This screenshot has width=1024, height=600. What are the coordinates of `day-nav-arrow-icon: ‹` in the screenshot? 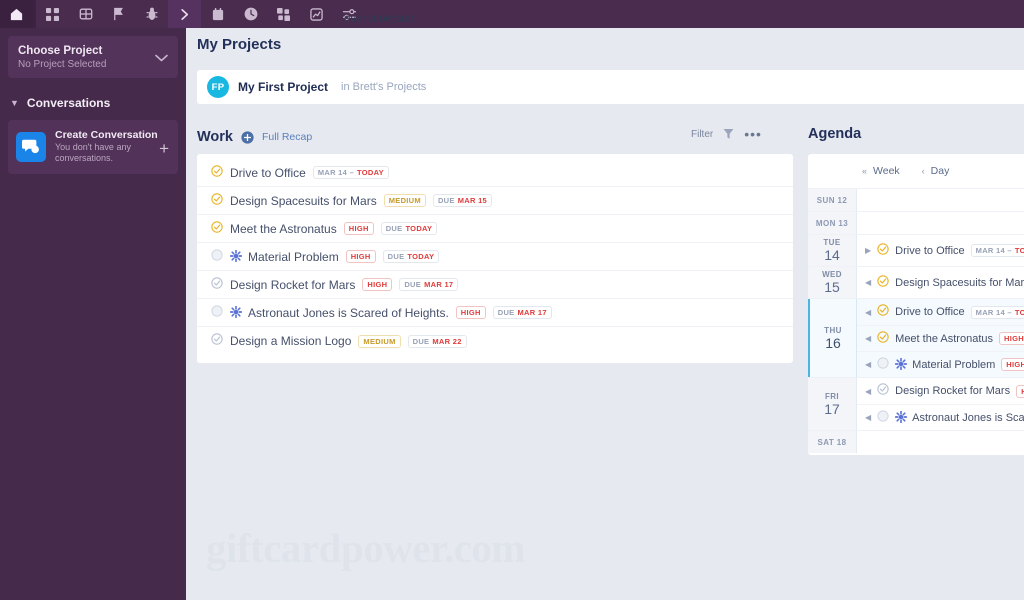 It's located at (923, 171).